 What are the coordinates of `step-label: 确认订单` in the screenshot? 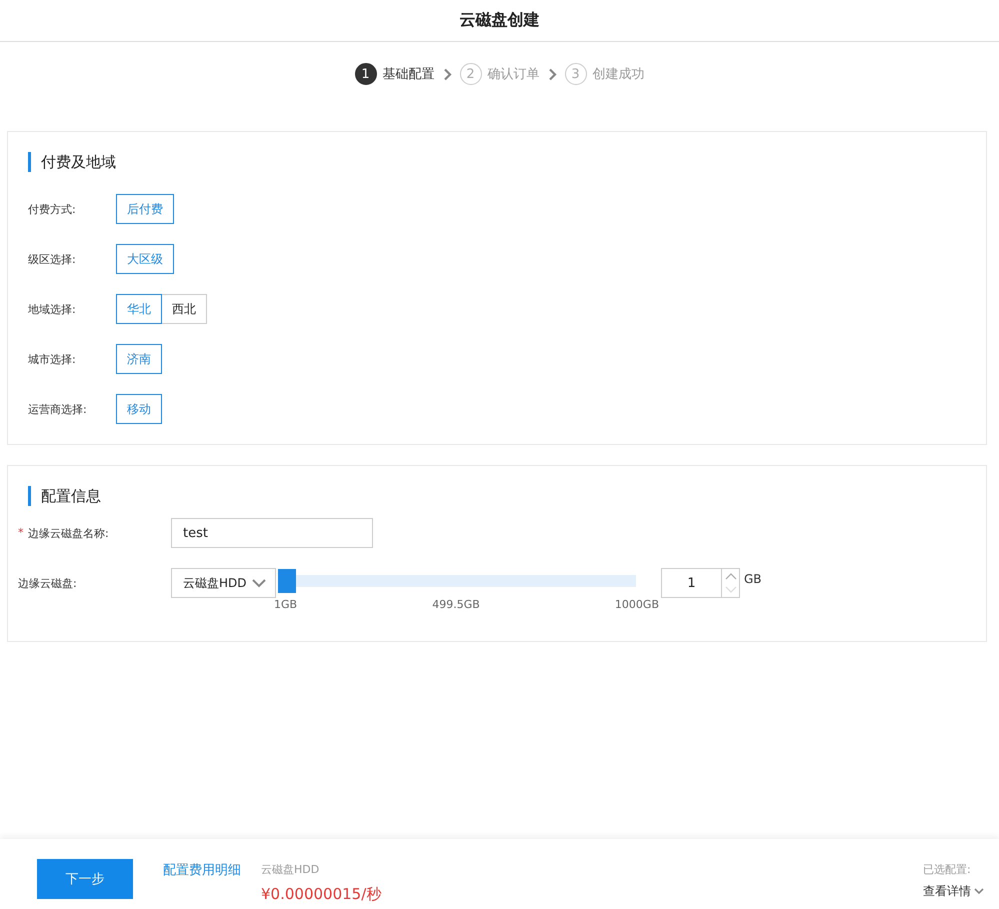 It's located at (514, 74).